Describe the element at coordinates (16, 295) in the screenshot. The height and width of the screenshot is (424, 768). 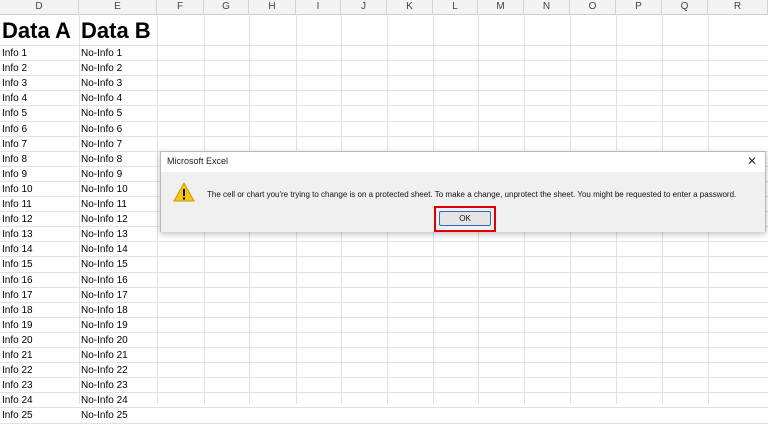
I see `cell-d: Info 17` at that location.